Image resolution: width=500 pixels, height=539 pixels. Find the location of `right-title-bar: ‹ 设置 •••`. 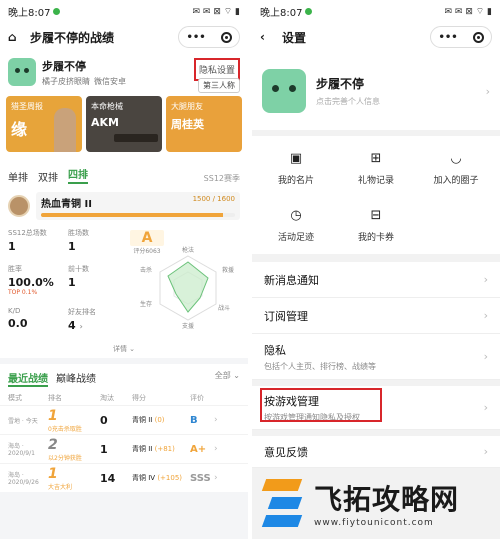

right-title-bar: ‹ 设置 ••• is located at coordinates (376, 37).